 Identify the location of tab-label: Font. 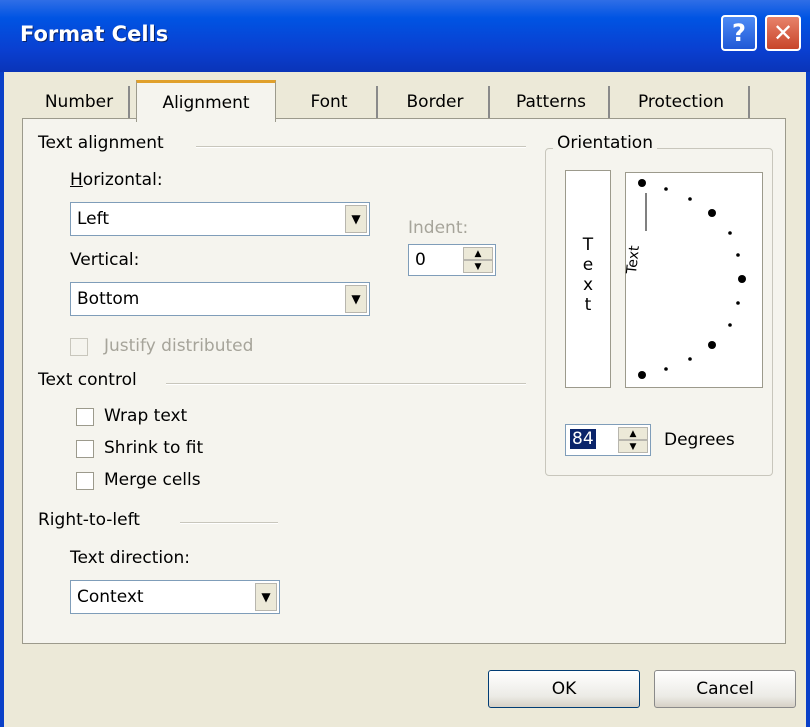
(329, 102).